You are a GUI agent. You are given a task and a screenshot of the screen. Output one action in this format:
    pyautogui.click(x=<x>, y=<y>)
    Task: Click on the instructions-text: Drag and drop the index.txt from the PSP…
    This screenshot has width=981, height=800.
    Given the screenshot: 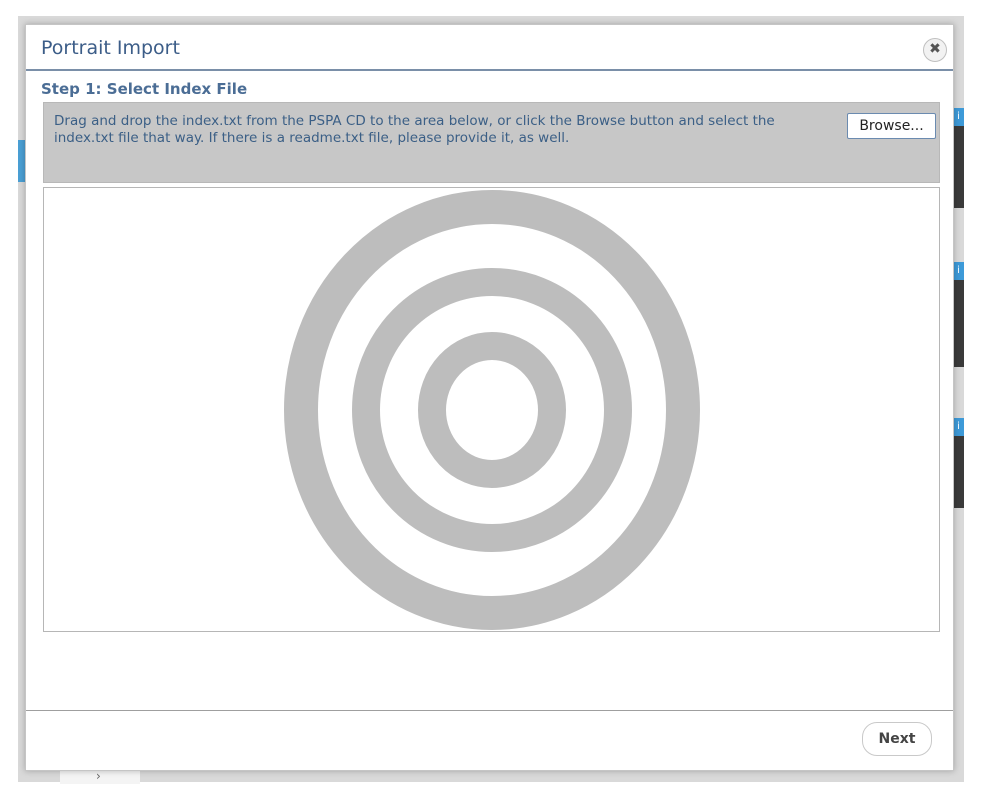 What is the action you would take?
    pyautogui.click(x=414, y=129)
    